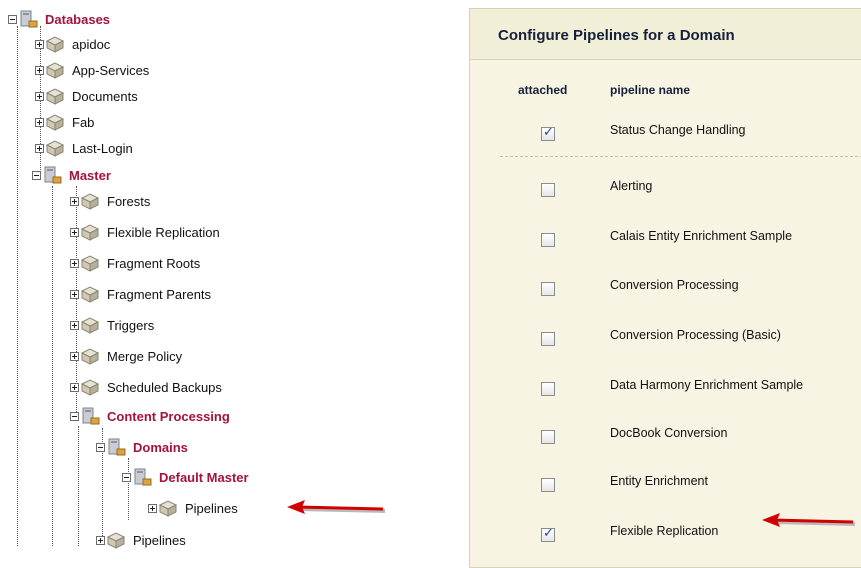 This screenshot has width=861, height=568. I want to click on pipeline-row: DocBook Conversion, so click(665, 438).